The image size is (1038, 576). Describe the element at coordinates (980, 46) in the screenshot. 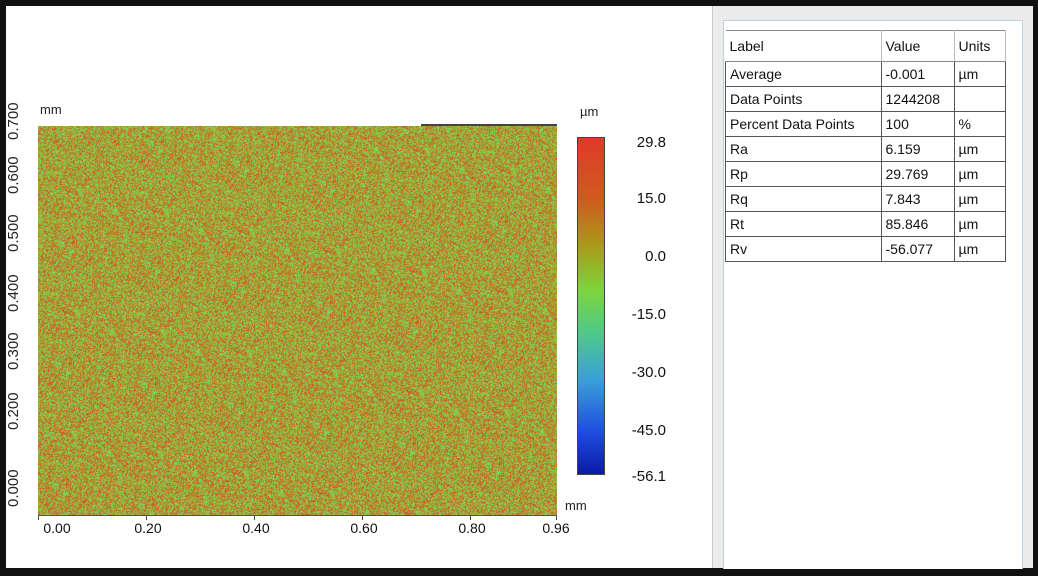

I see `column-header-units: Units` at that location.